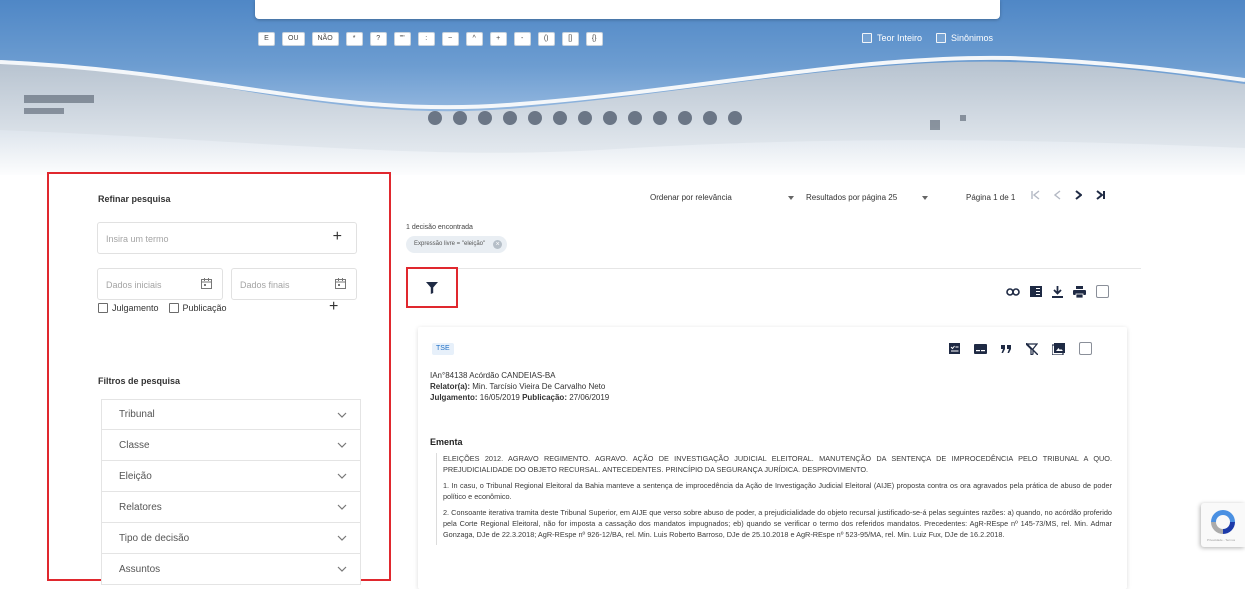 This screenshot has width=1245, height=589. I want to click on julgamento-checkbox, so click(103, 308).